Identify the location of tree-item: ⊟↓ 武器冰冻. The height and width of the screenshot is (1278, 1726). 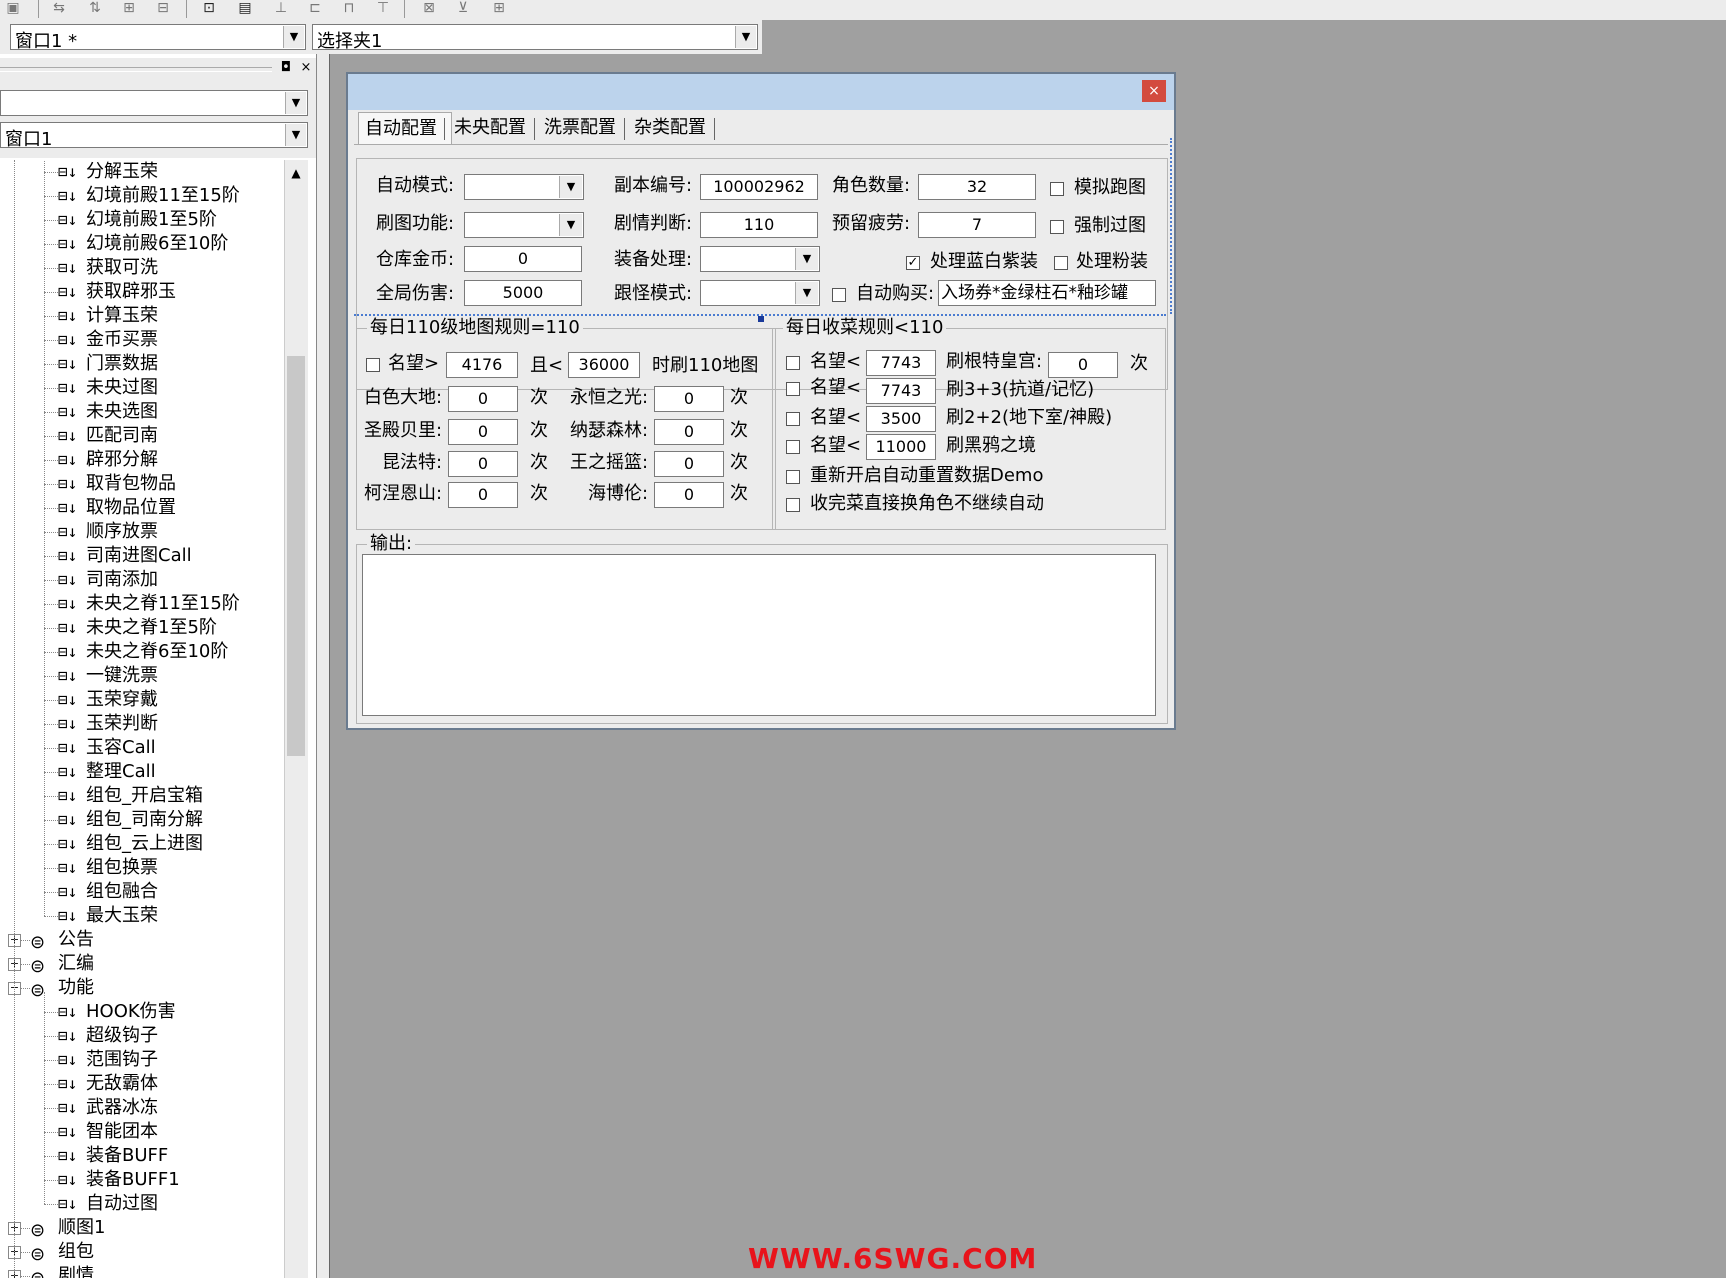
(108, 1108).